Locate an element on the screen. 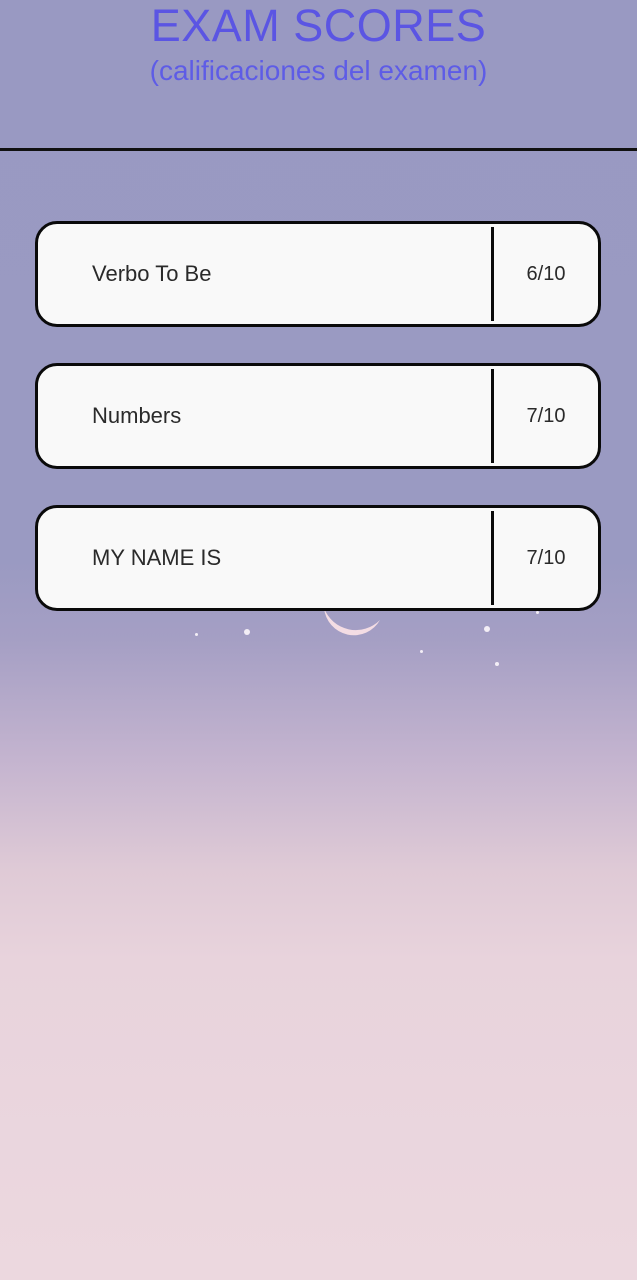 The height and width of the screenshot is (1280, 637). score-card-numbers: Numbers 7/10 is located at coordinates (318, 416).